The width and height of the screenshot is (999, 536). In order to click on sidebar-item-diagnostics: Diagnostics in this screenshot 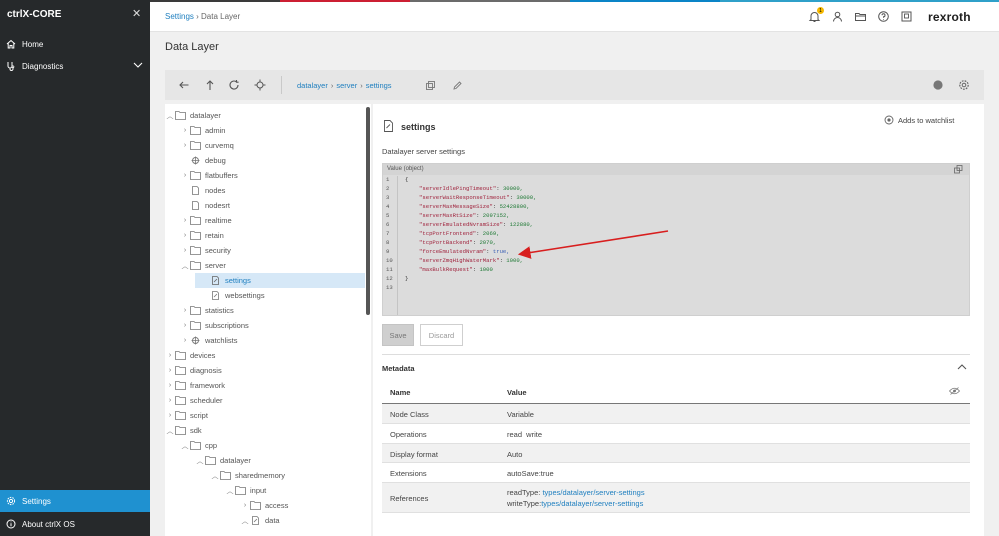, I will do `click(75, 66)`.